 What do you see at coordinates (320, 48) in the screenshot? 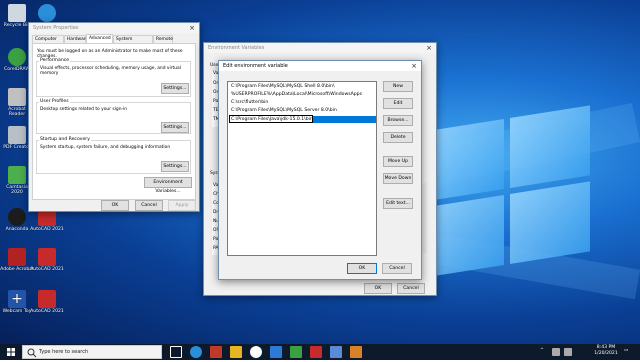
I see `environment-variables-titlebar: Environment Variables ×` at bounding box center [320, 48].